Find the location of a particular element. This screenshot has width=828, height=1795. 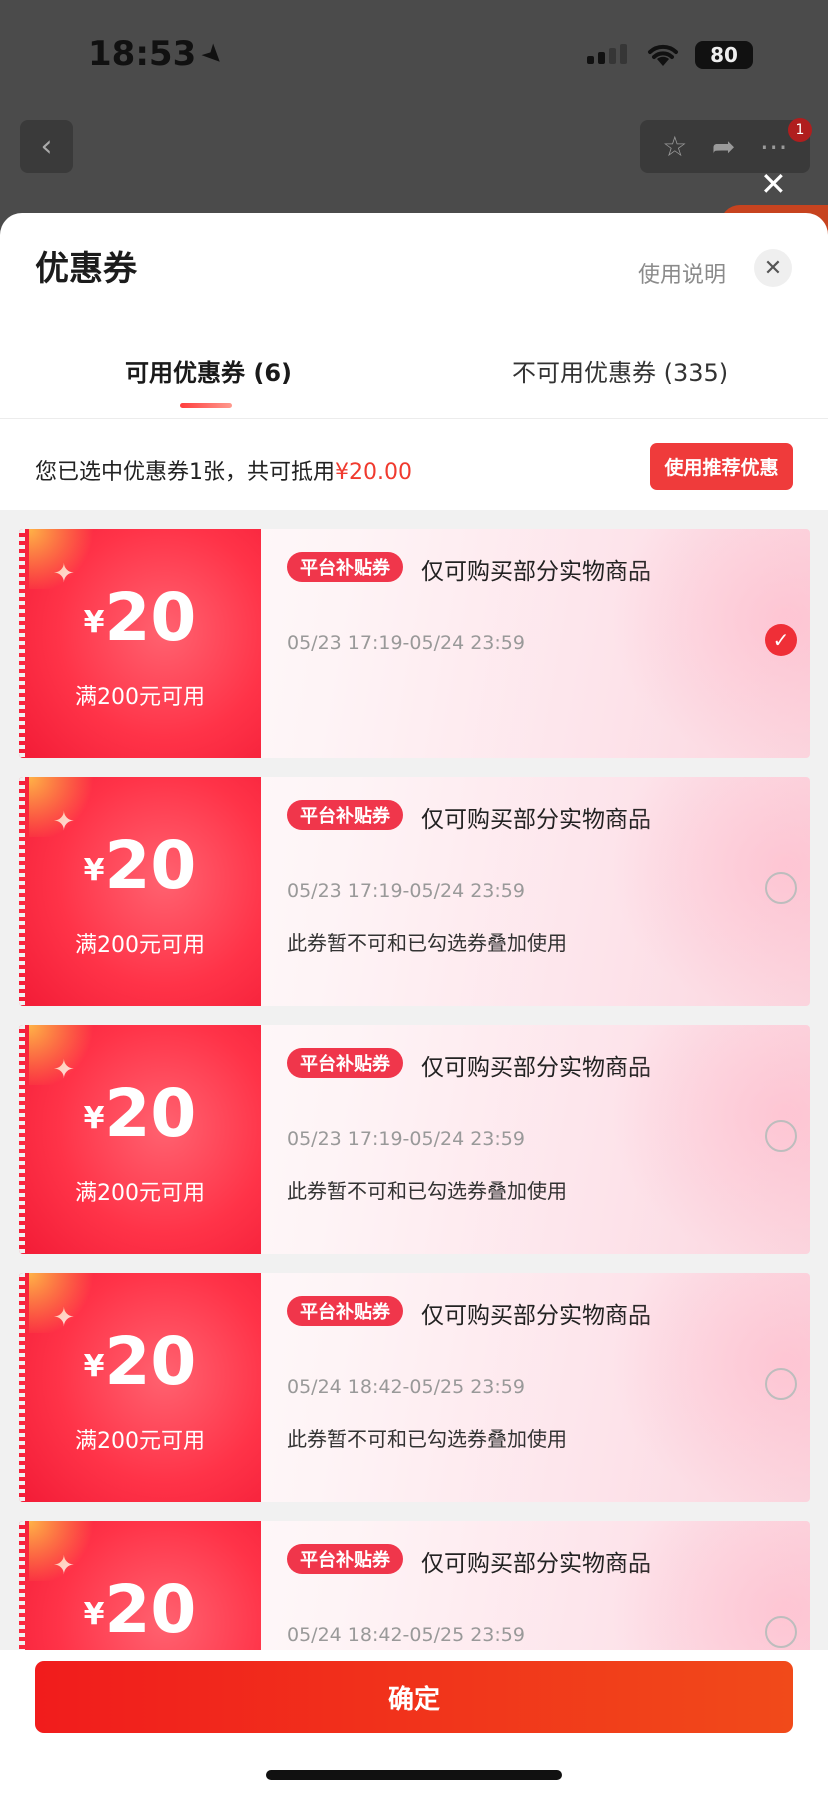

back-button: ‹ is located at coordinates (46, 146).